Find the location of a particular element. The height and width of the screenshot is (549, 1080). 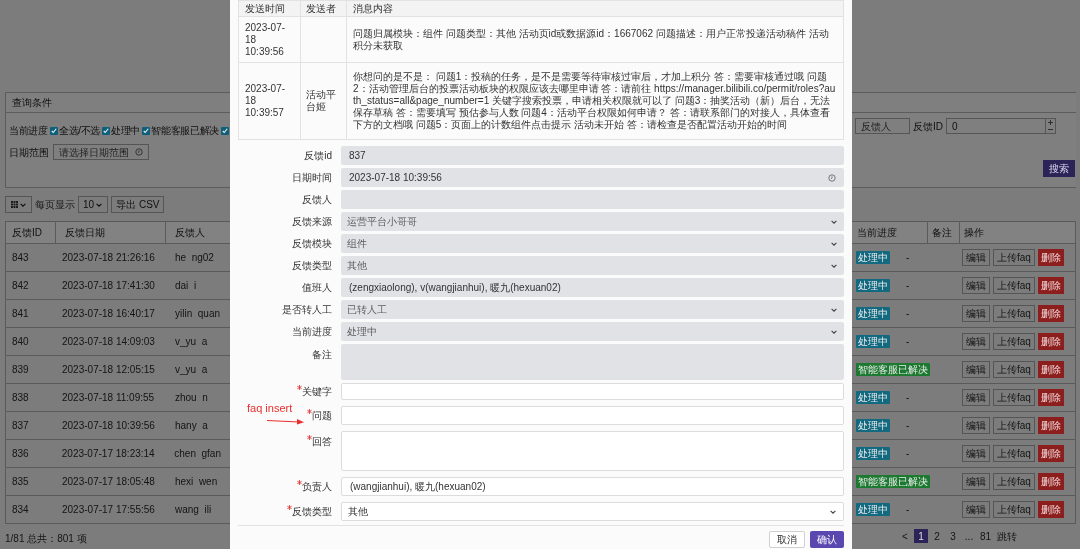

checkbox-label: 智能客服已解决 is located at coordinates (185, 130).